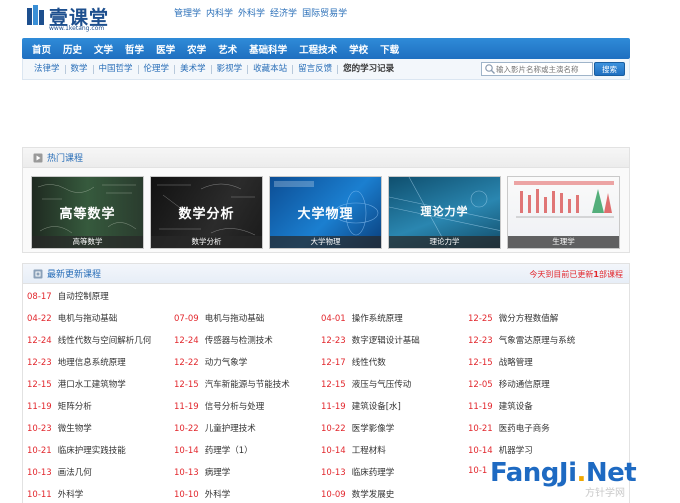 This screenshot has width=680, height=503. What do you see at coordinates (611, 274) in the screenshot?
I see `update-note-suffix: 部课程` at bounding box center [611, 274].